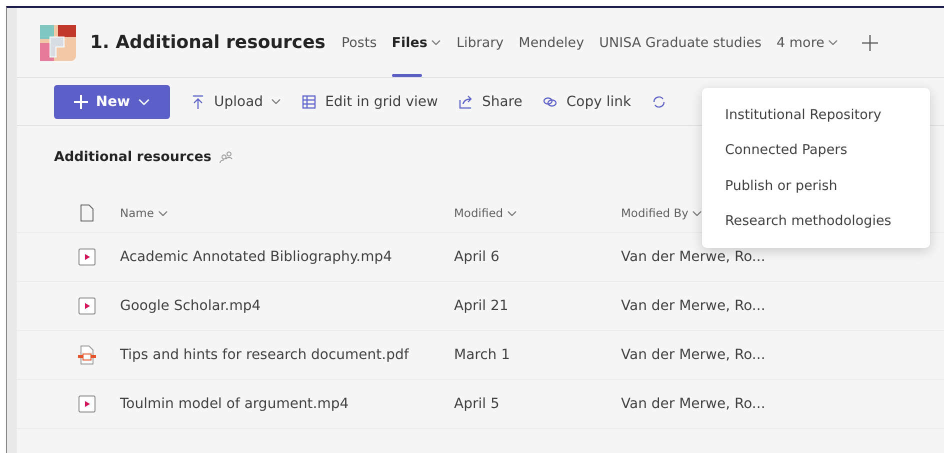 The image size is (944, 453). I want to click on team-title: 1. Additional resources, so click(208, 42).